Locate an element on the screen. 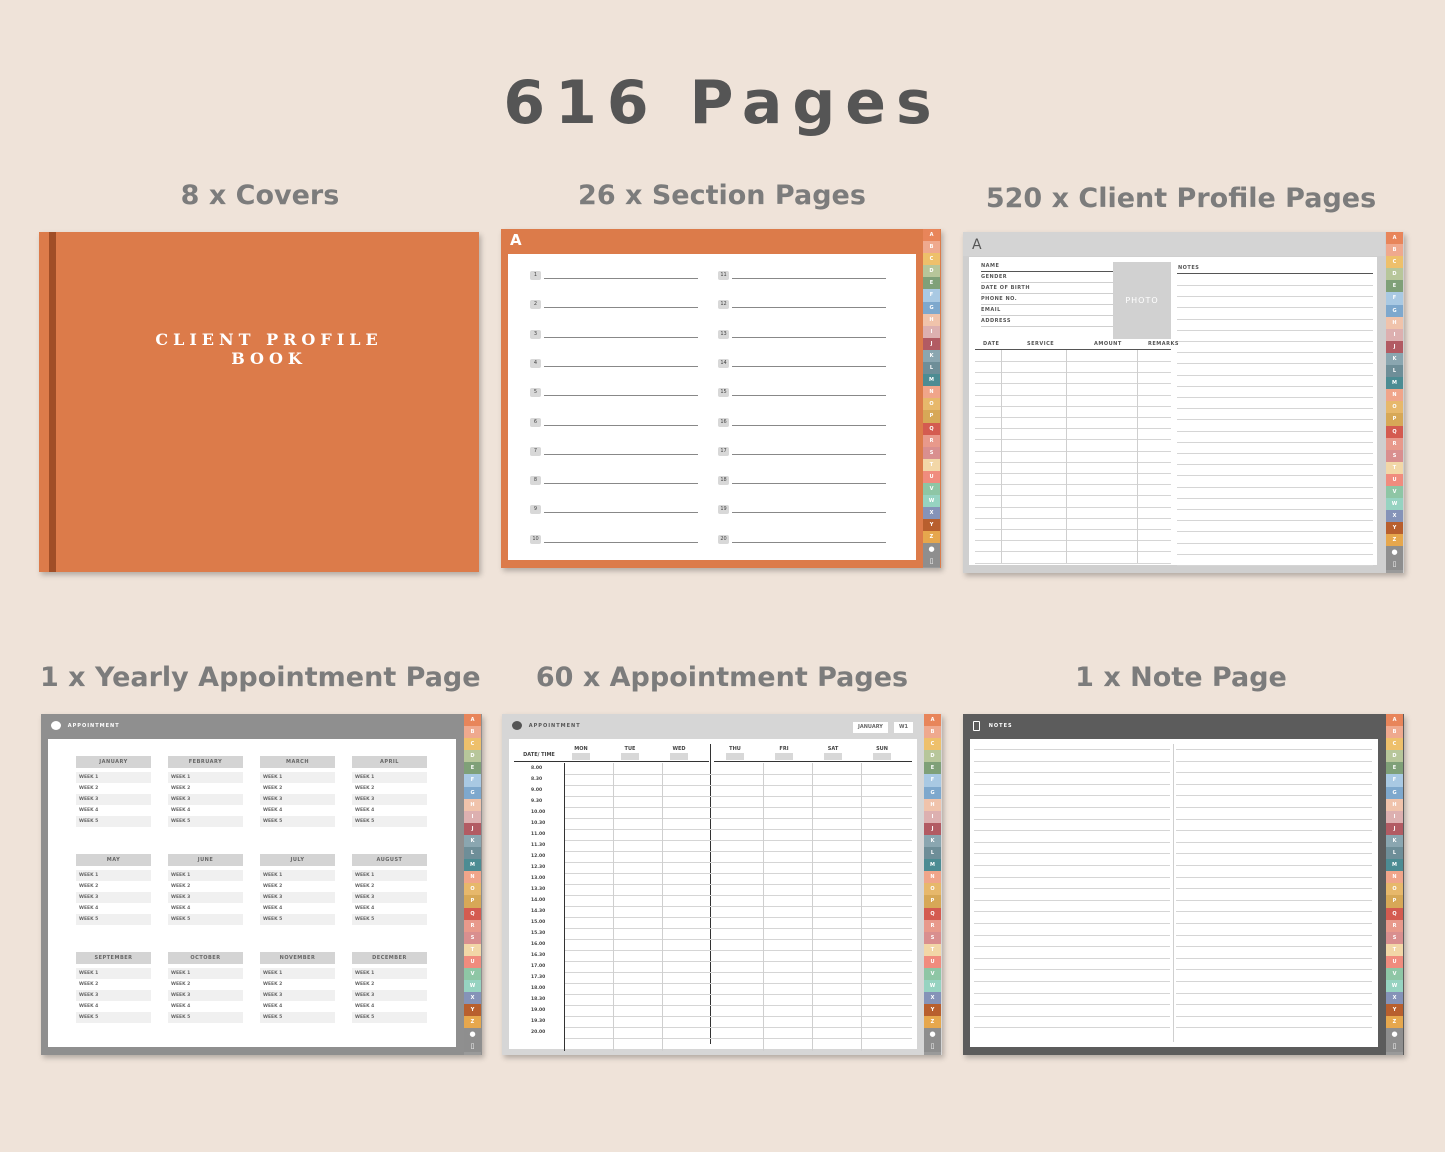  day-date-box is located at coordinates (882, 756).